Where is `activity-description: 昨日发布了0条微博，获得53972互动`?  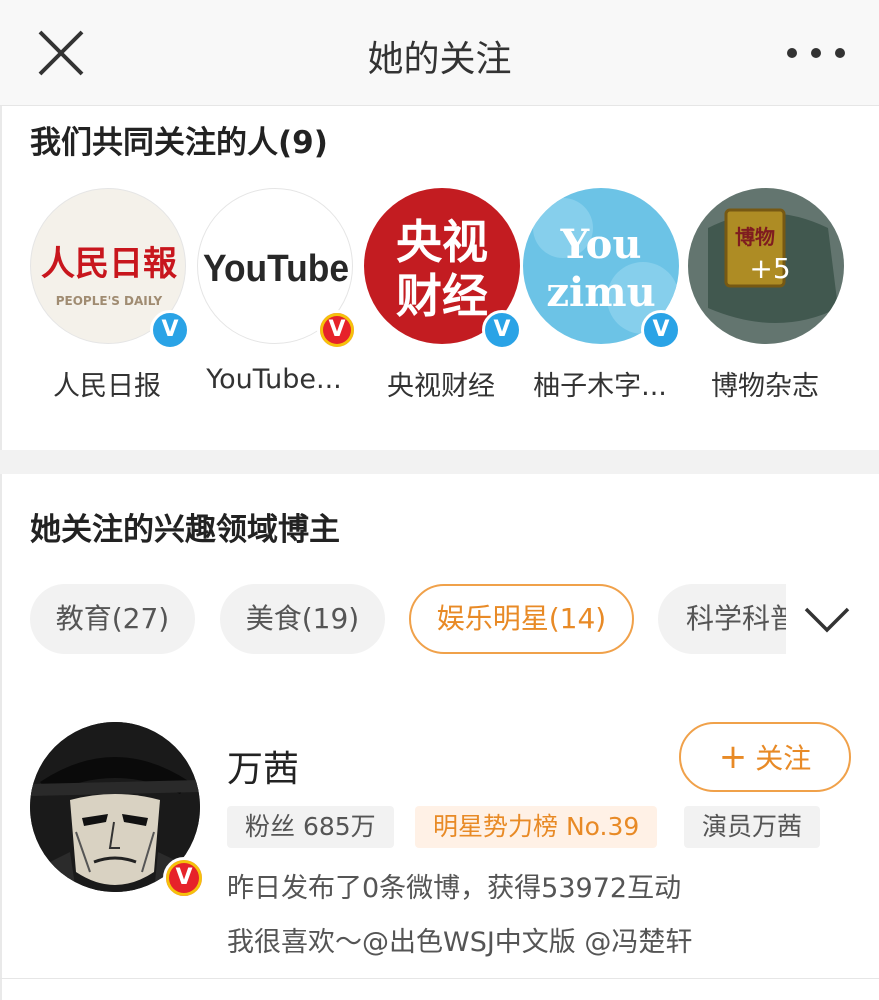
activity-description: 昨日发布了0条微博，获得53972互动 is located at coordinates (454, 888).